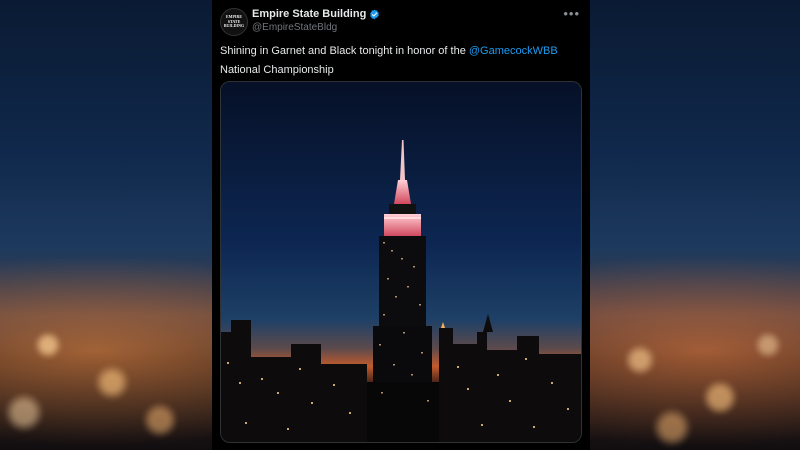 This screenshot has width=800, height=450. I want to click on author-handle: @EmpireStateBldg, so click(294, 27).